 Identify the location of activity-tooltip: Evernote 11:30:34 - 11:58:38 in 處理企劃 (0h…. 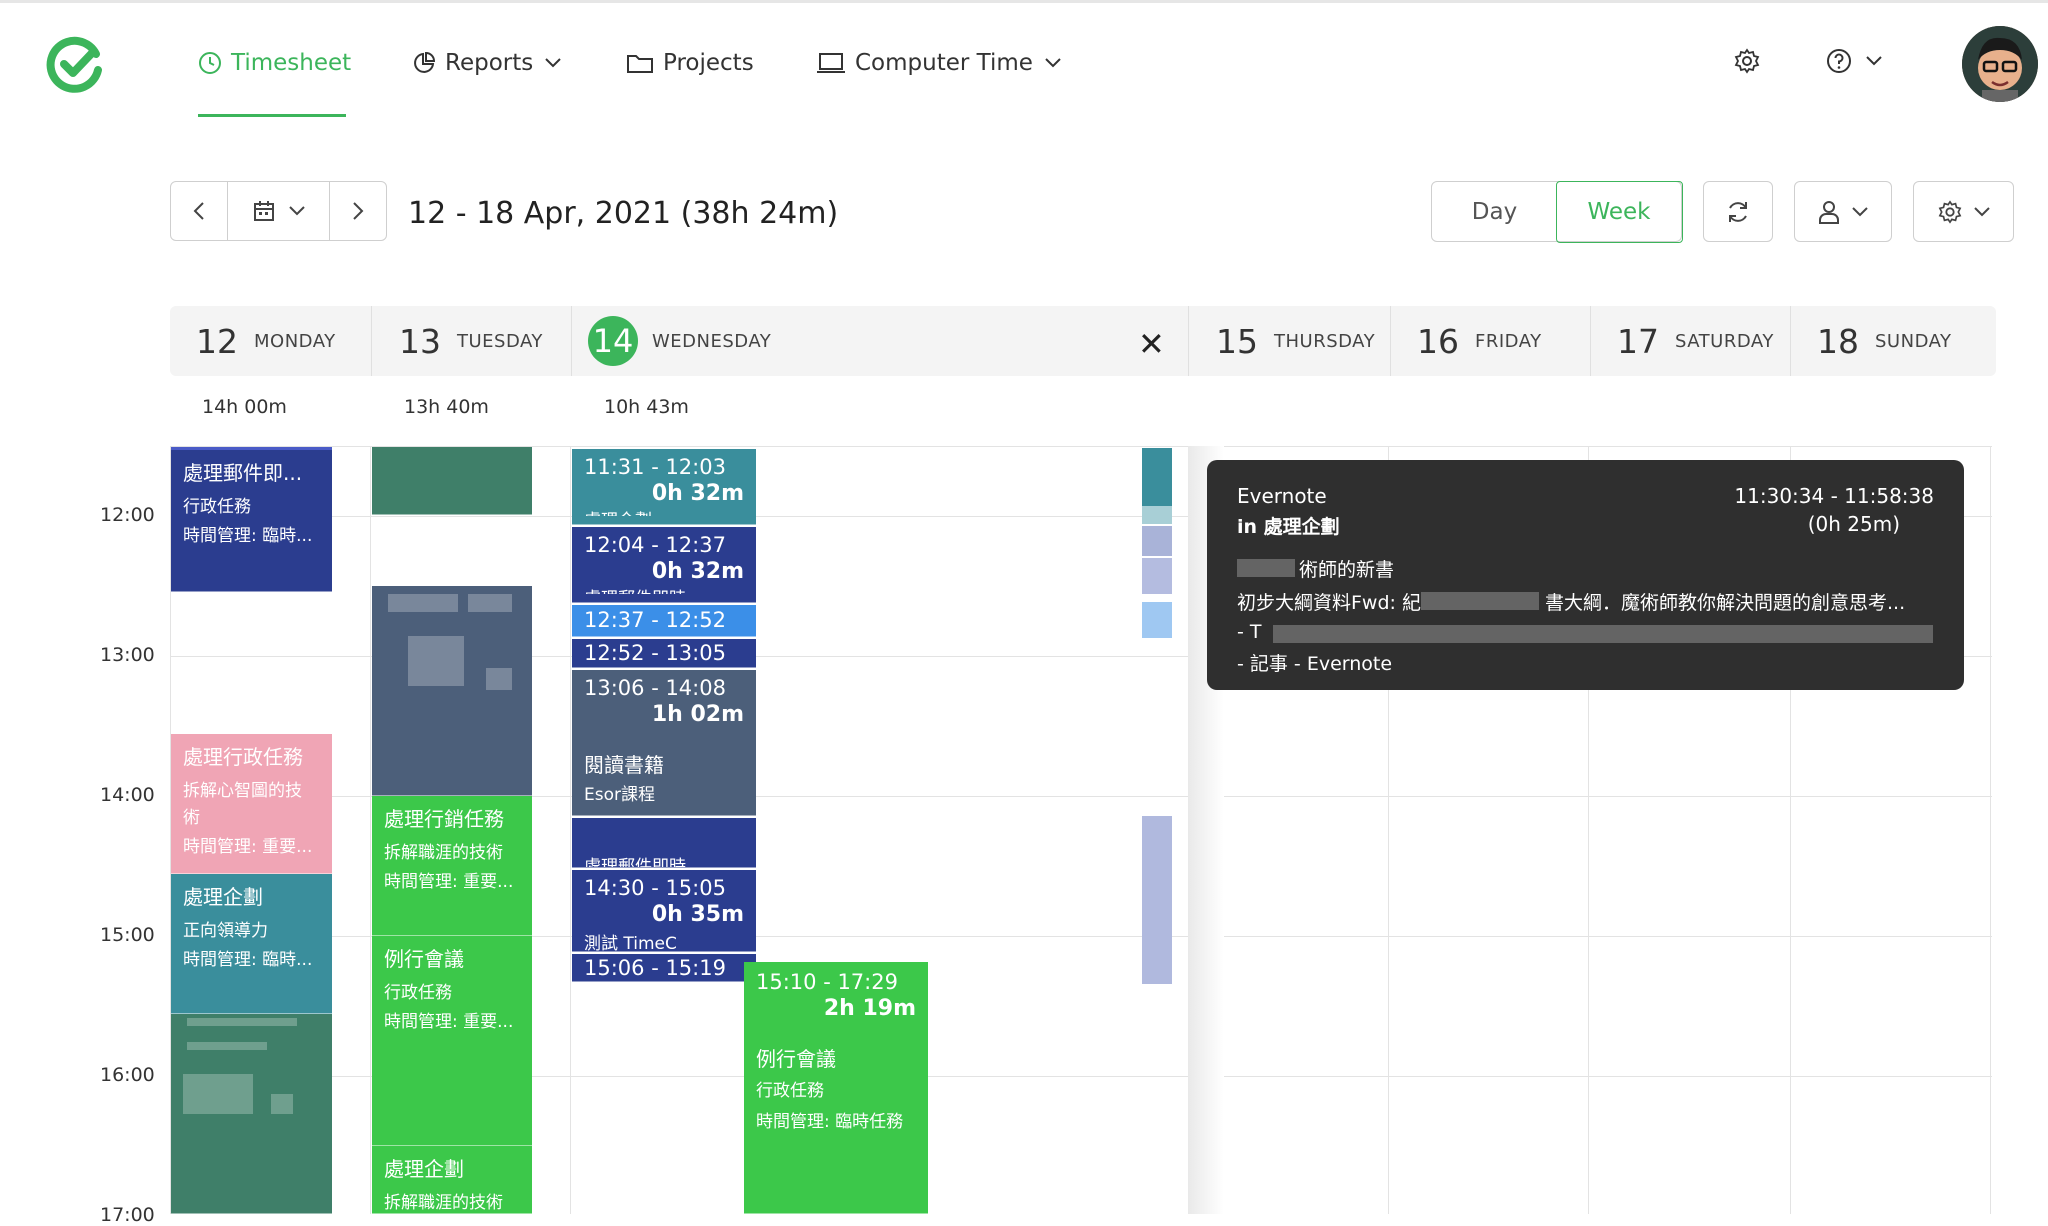
(1585, 575).